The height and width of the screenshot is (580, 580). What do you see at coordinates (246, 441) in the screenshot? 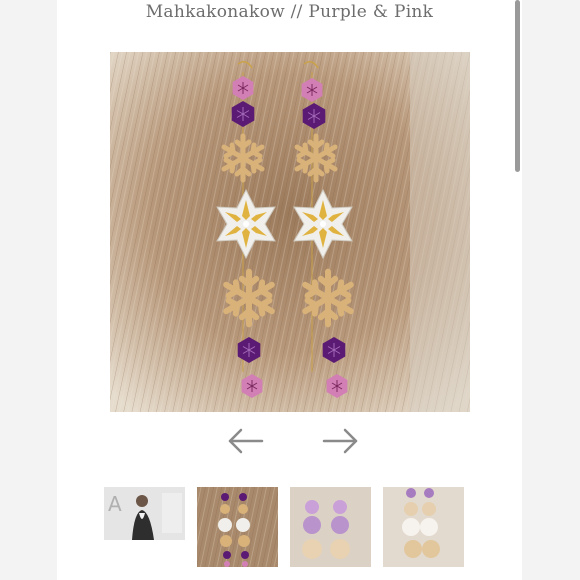
I see `arrow-left-icon` at bounding box center [246, 441].